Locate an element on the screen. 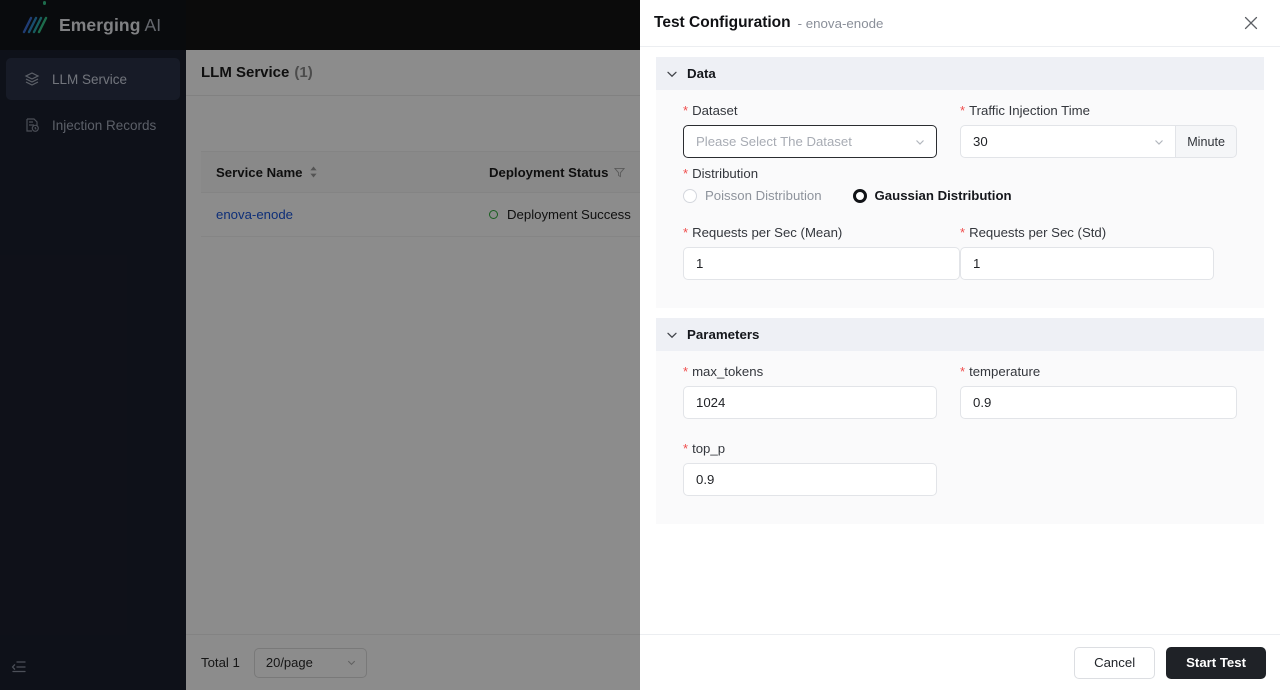 The height and width of the screenshot is (690, 1280). field-max-tokens: * max_tokens 1024 is located at coordinates (821, 391).